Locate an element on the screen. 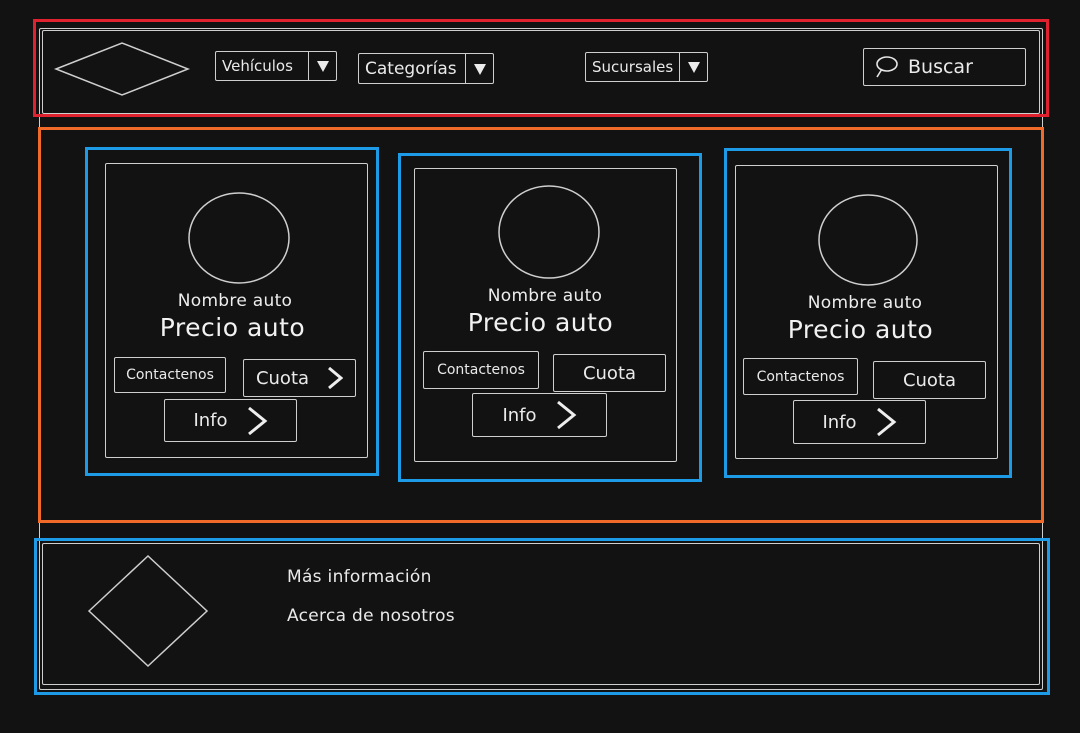  footer-link-acerca-de-nosotros: Acerca de nosotros is located at coordinates (371, 616).